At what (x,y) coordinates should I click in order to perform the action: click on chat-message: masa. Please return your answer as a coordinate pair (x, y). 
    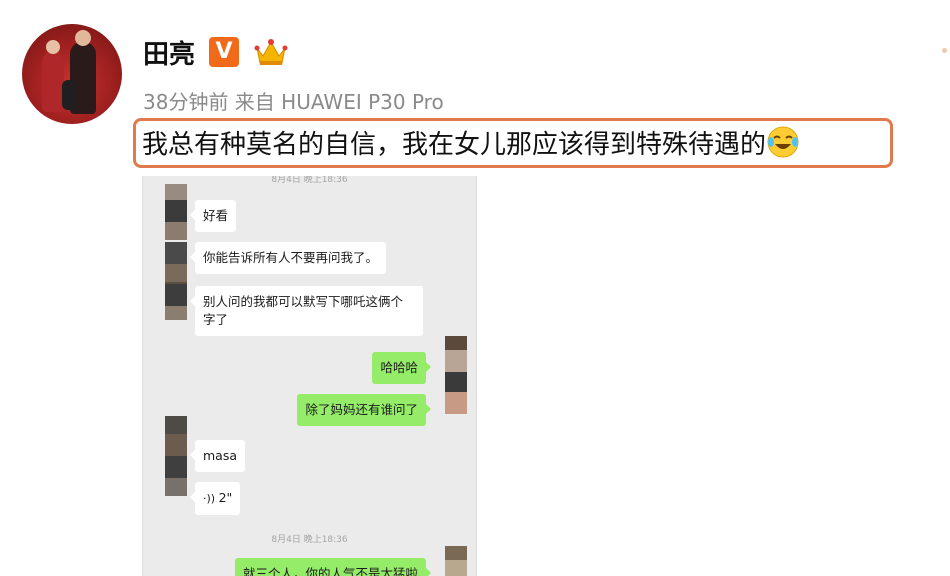
    Looking at the image, I should click on (217, 456).